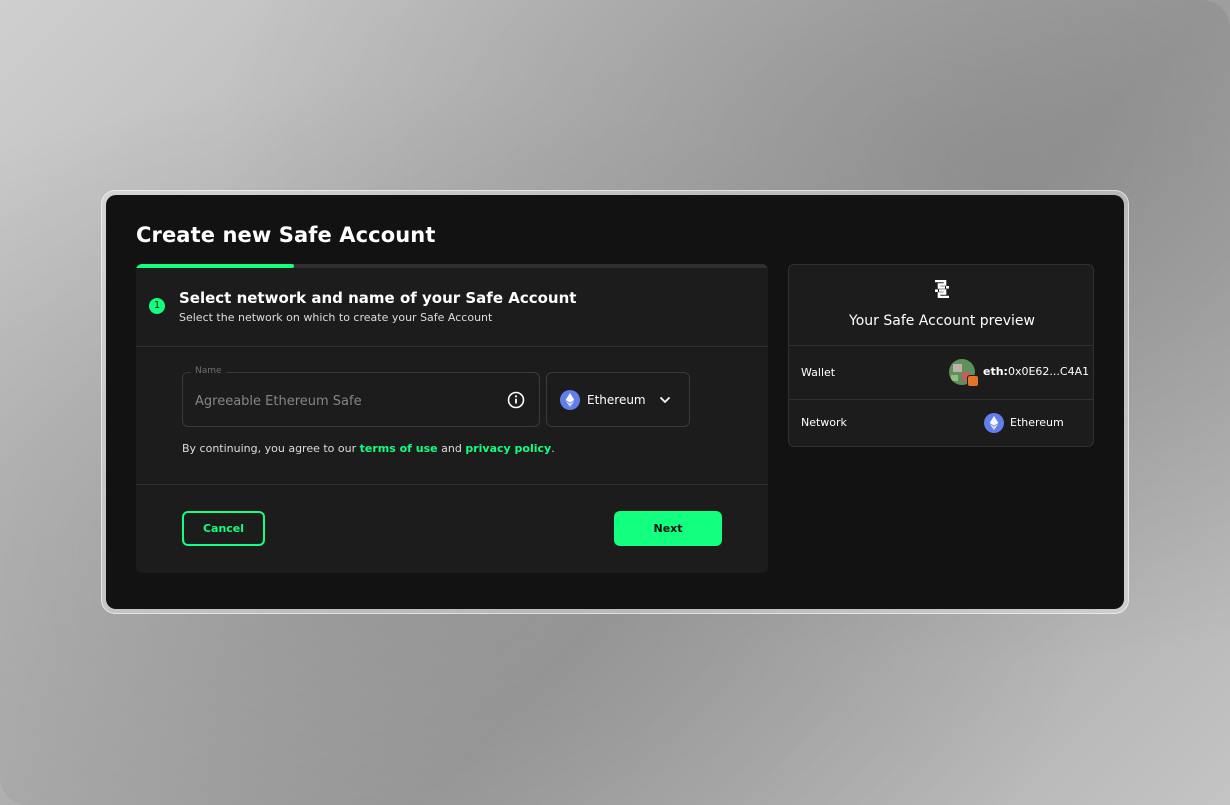 The image size is (1230, 805). I want to click on name-input, so click(345, 401).